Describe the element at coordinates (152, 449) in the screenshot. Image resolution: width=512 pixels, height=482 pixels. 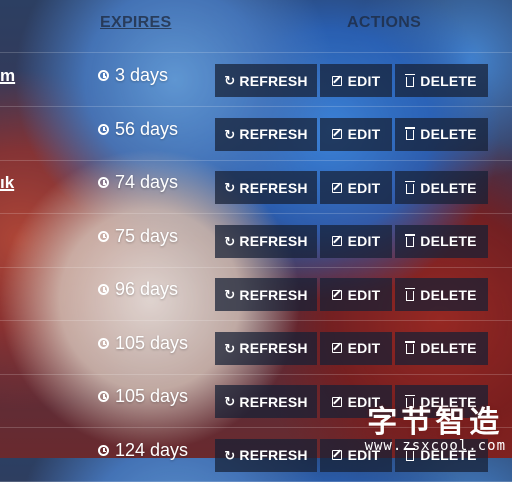
I see `expires-text: 124 days` at that location.